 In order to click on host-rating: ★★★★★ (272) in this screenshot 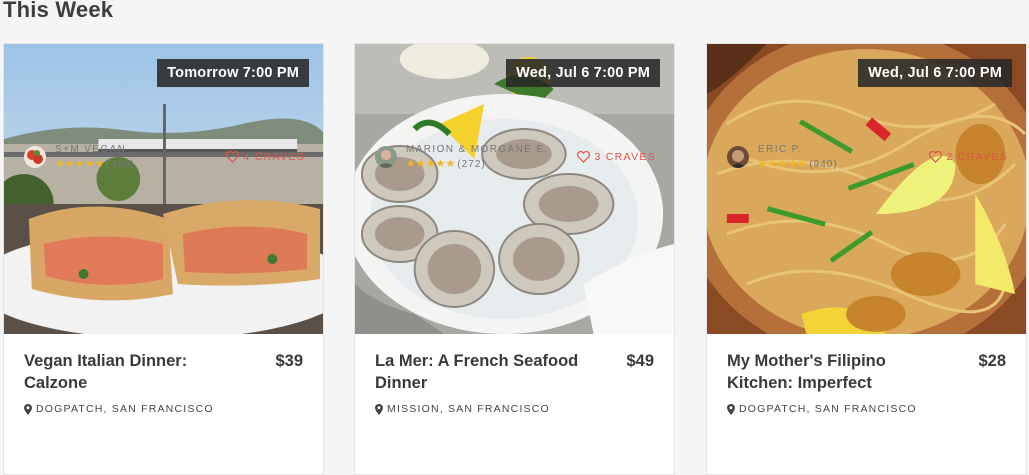, I will do `click(477, 164)`.